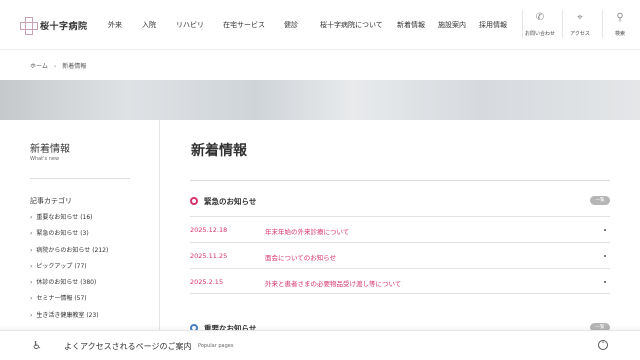 The image size is (640, 360). I want to click on sidebar-subtitle: What's new, so click(45, 159).